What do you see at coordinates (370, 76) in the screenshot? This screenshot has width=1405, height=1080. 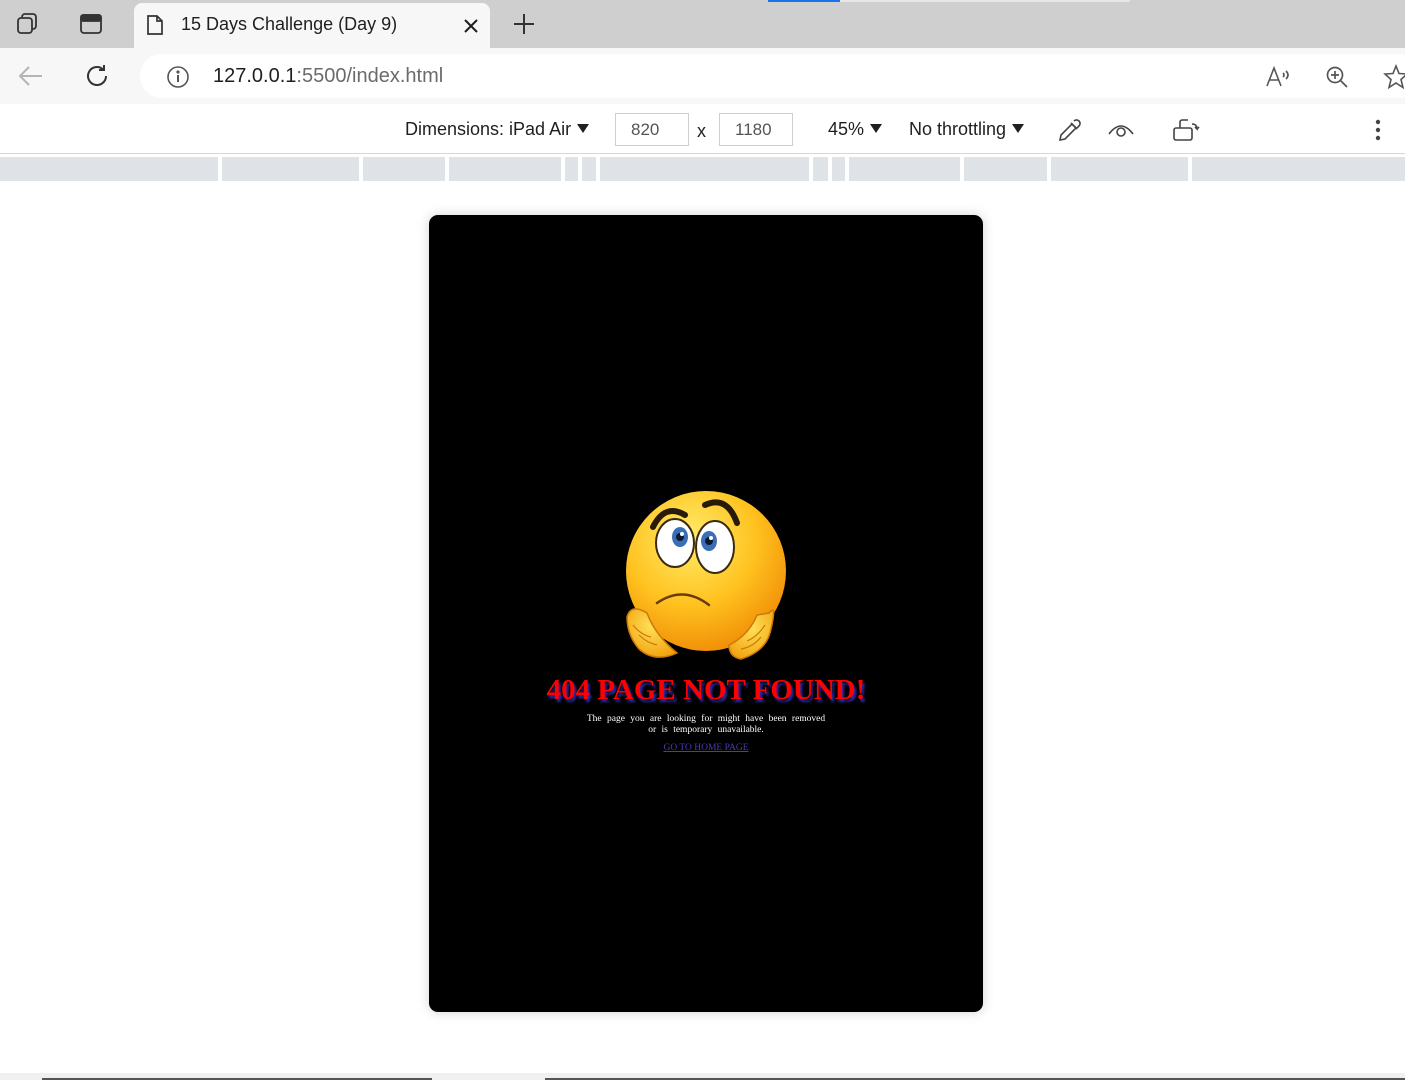 I see `url-path: :5500/index.html` at bounding box center [370, 76].